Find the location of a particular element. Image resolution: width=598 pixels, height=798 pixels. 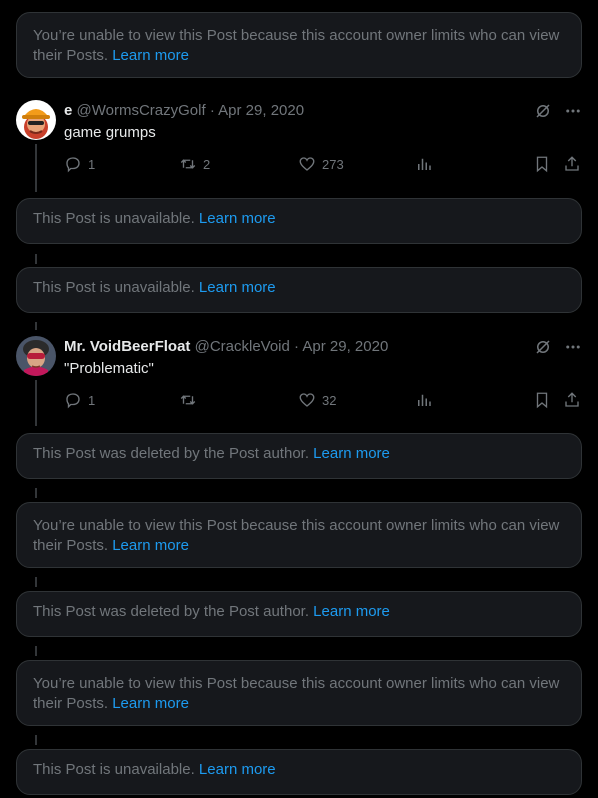

retweet-button: 2 is located at coordinates (194, 164).